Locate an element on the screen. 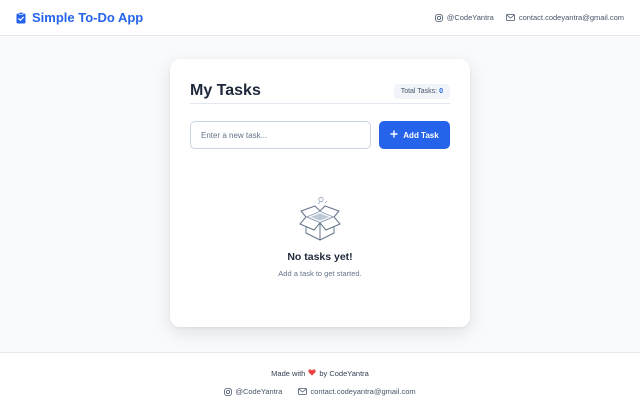  brand: Simple To-Do App is located at coordinates (79, 17).